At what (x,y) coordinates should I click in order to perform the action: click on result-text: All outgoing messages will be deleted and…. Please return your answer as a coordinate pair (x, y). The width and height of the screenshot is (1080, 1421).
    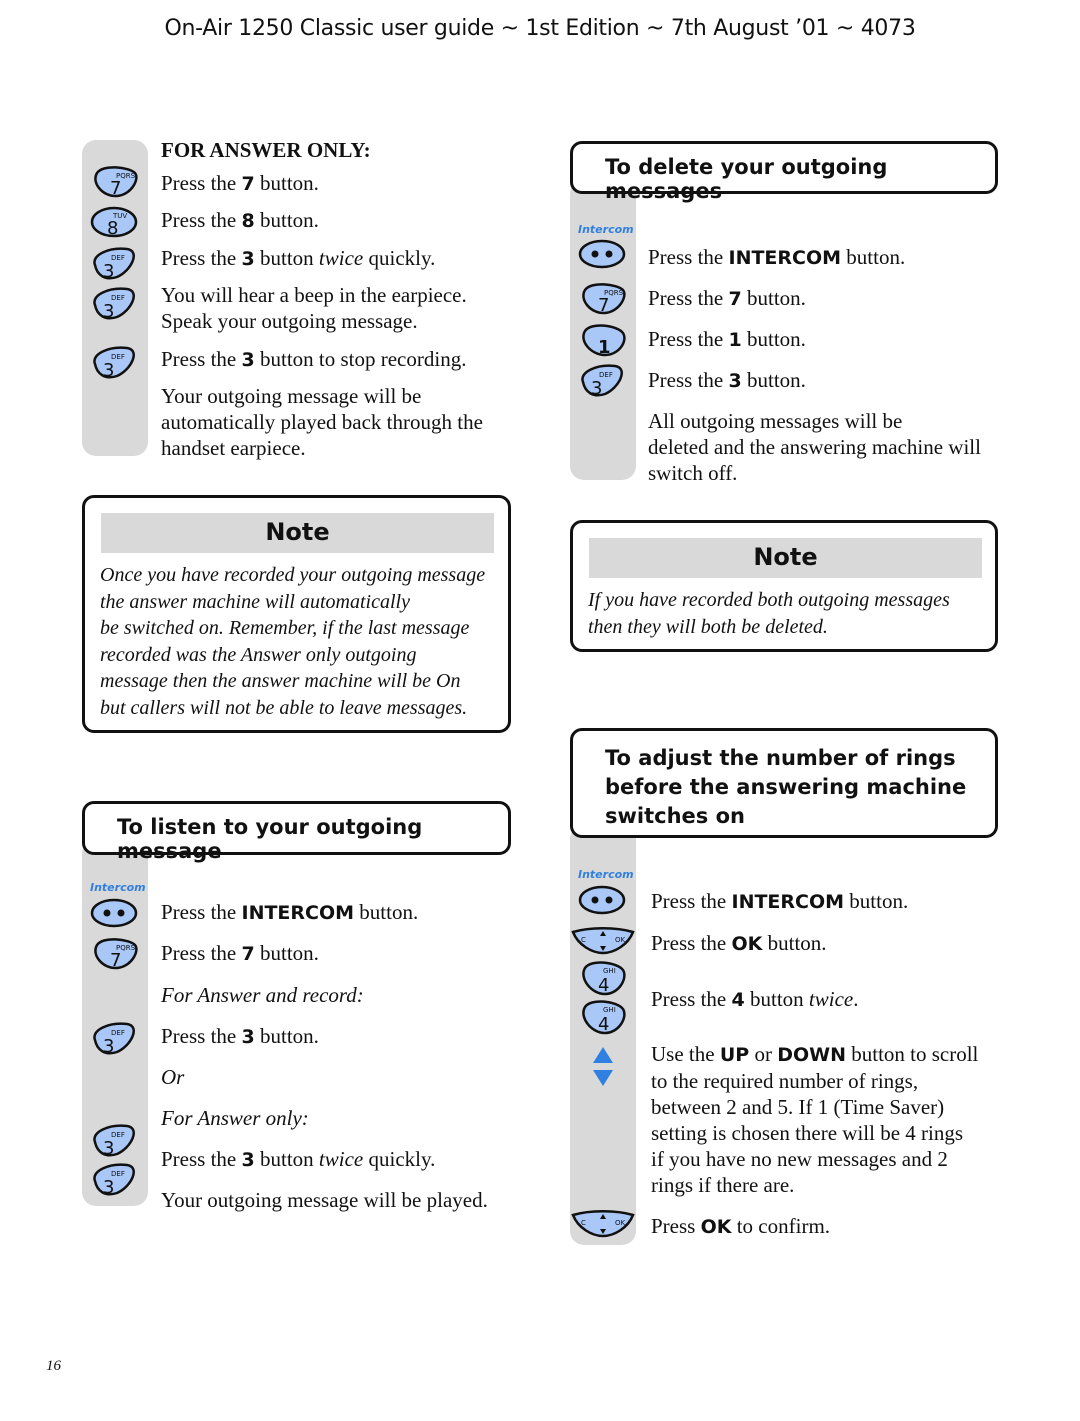
    Looking at the image, I should click on (814, 447).